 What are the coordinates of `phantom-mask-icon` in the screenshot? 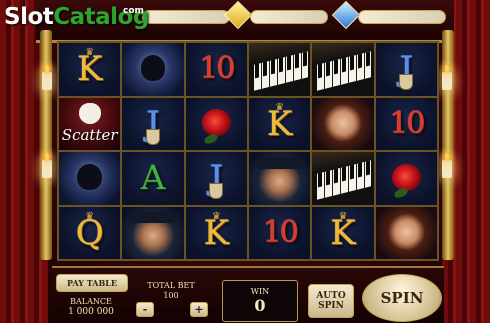 It's located at (89, 113).